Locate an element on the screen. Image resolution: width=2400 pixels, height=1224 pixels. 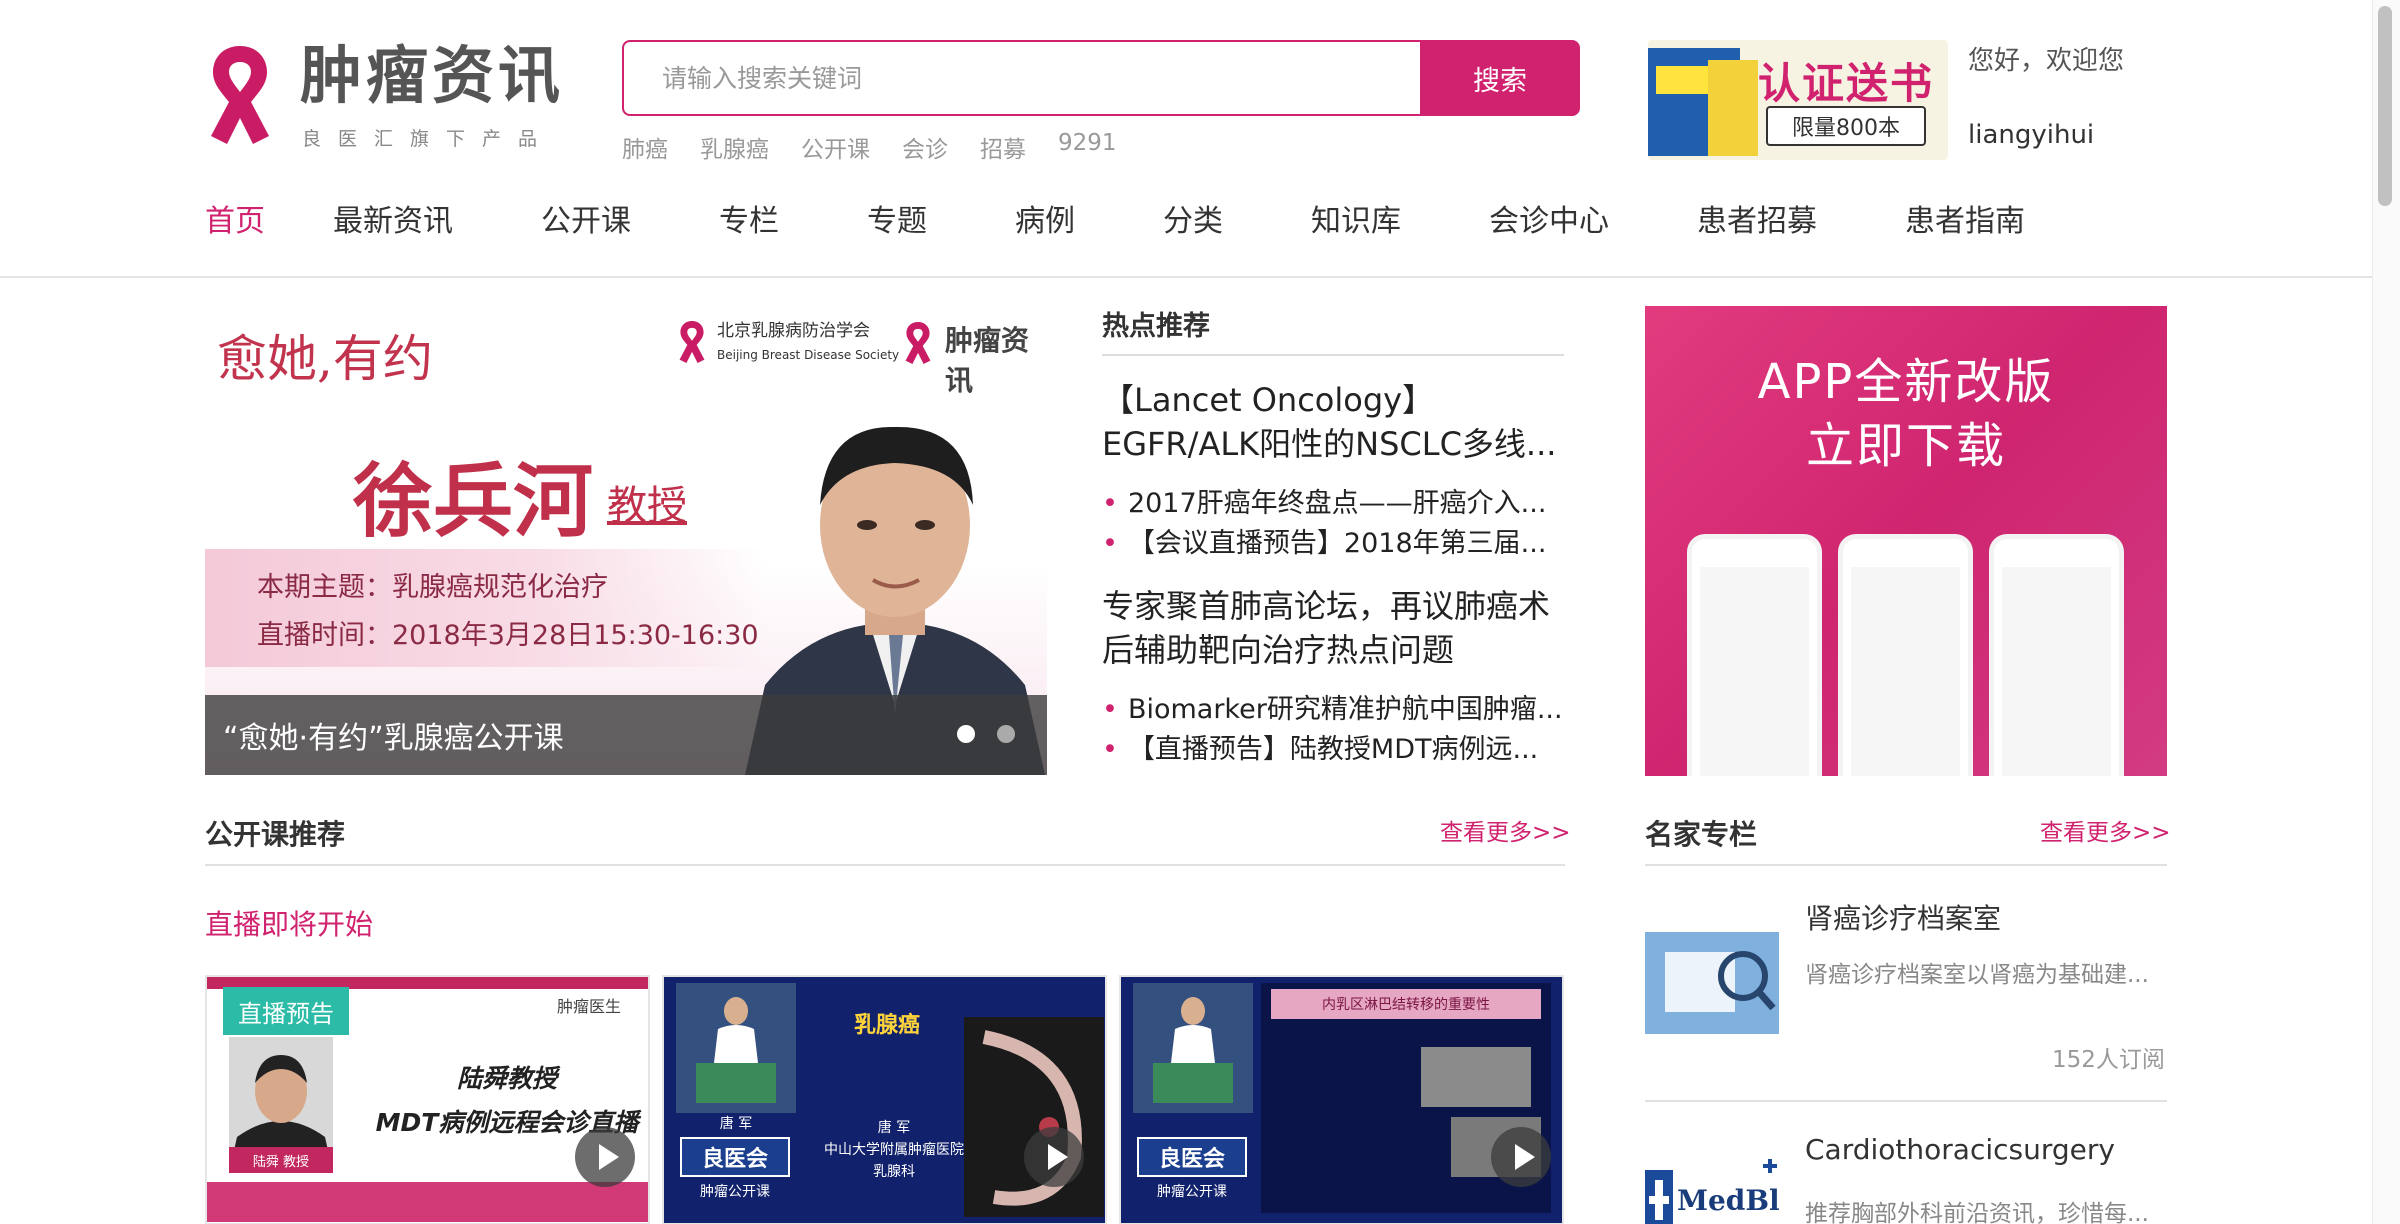
search-button: 搜索 is located at coordinates (1500, 78).